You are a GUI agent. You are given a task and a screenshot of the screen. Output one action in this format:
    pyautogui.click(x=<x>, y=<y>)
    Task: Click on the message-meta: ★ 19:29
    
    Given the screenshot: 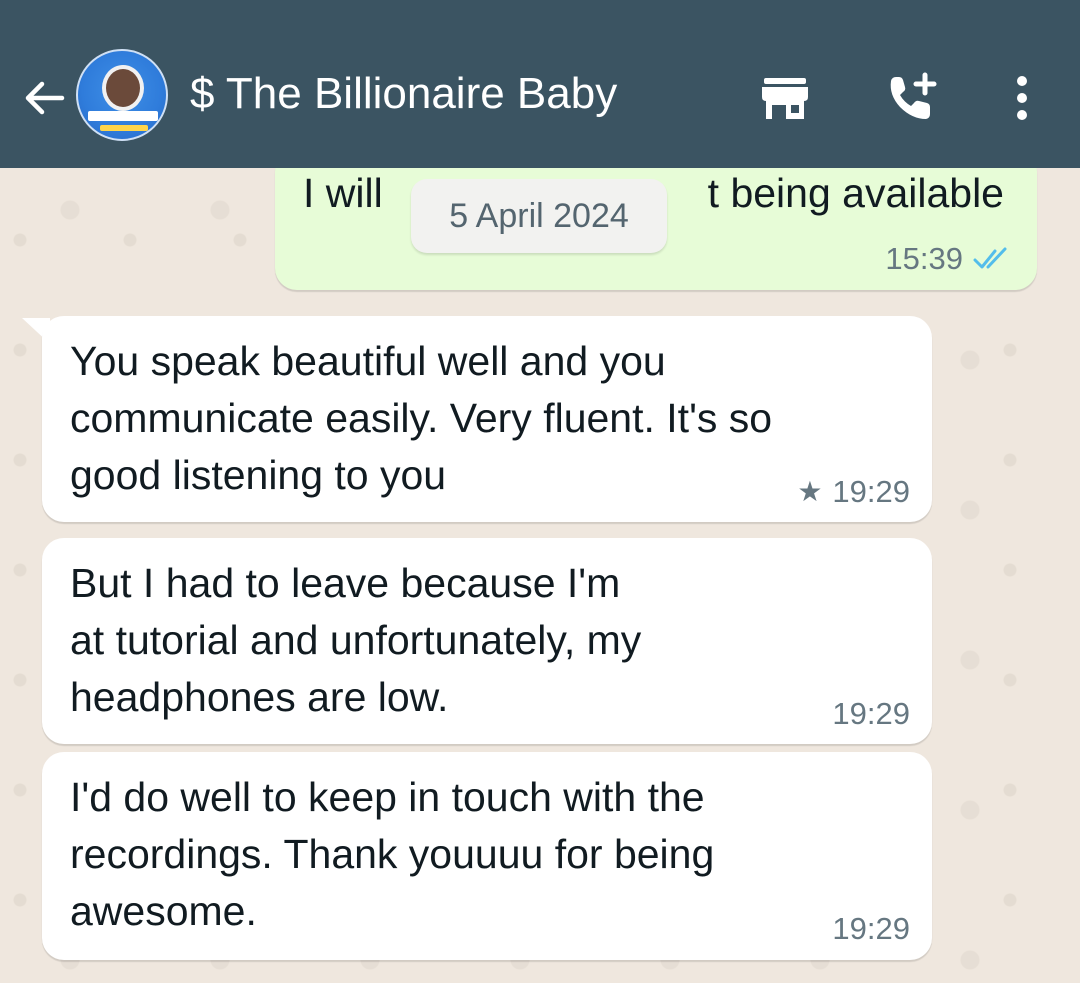 What is the action you would take?
    pyautogui.click(x=853, y=492)
    